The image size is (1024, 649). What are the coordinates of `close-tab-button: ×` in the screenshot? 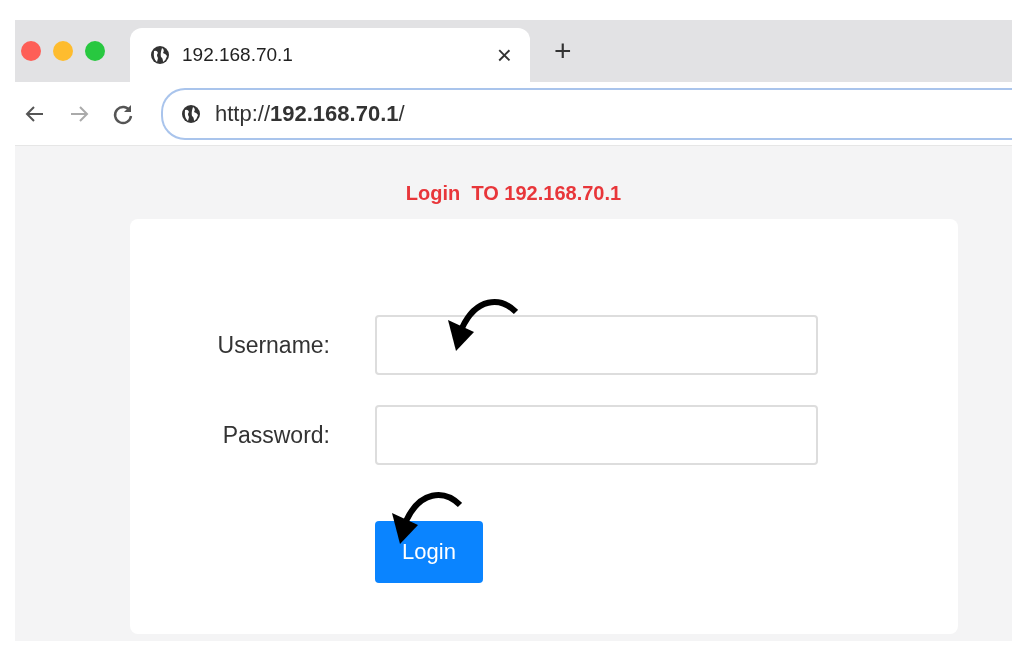 It's located at (504, 55).